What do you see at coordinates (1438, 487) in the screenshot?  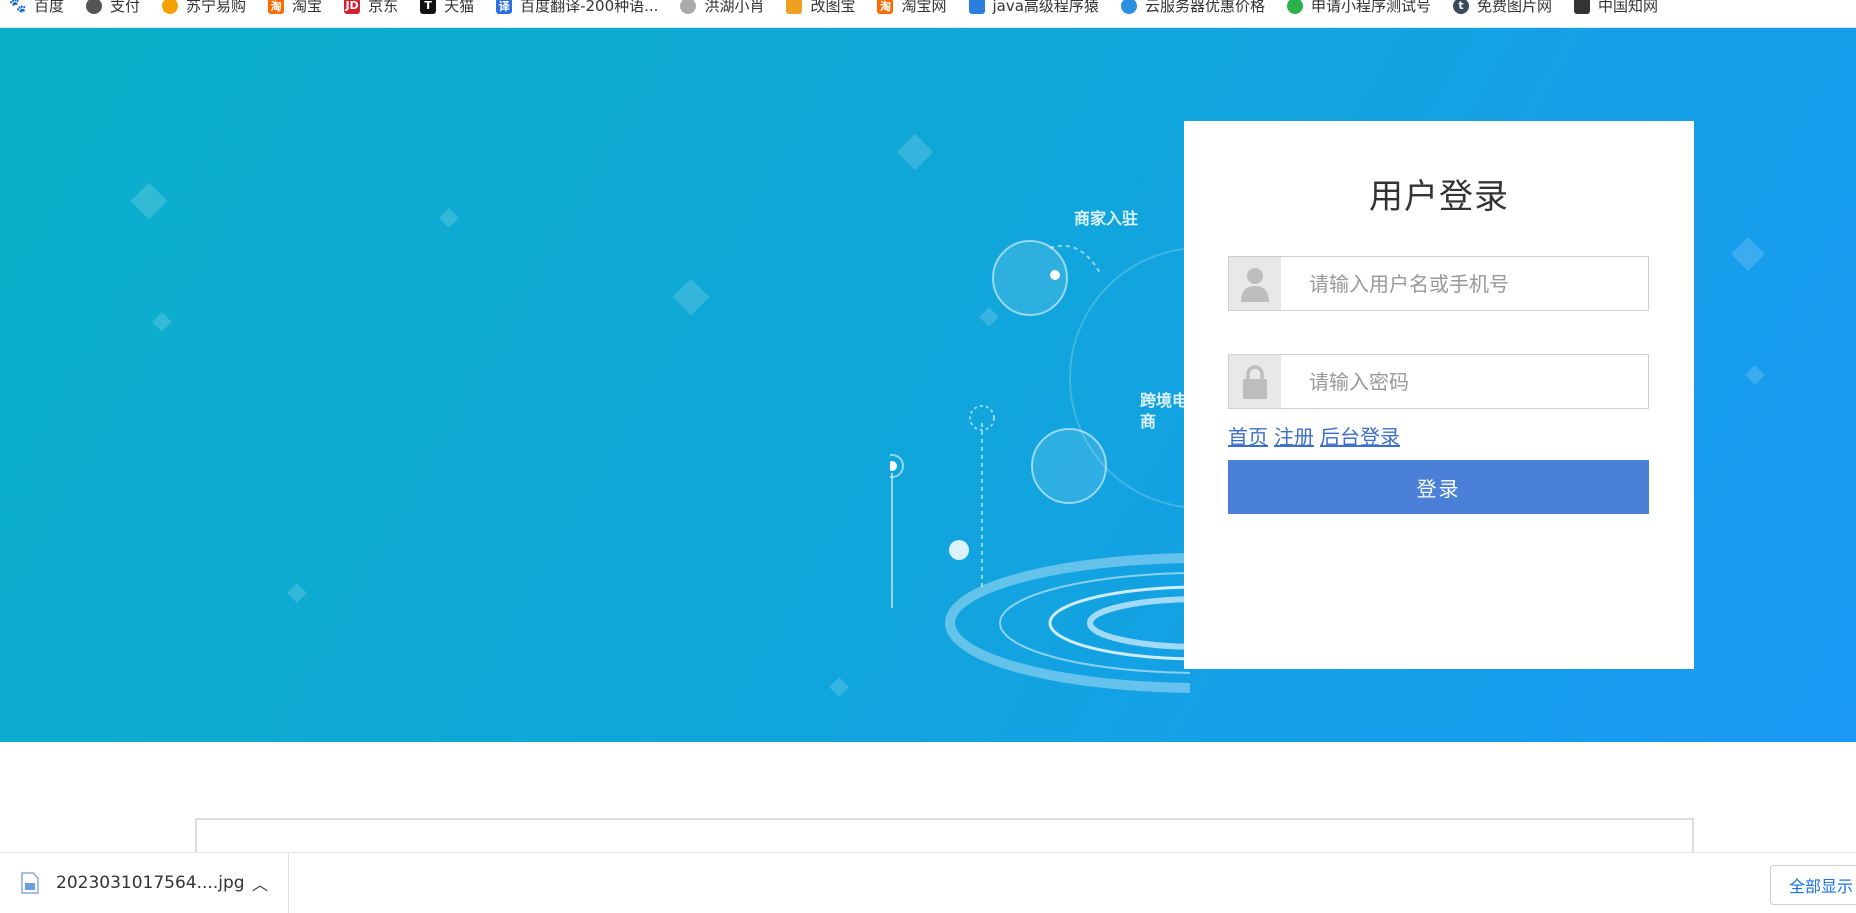 I see `login-button: 登录` at bounding box center [1438, 487].